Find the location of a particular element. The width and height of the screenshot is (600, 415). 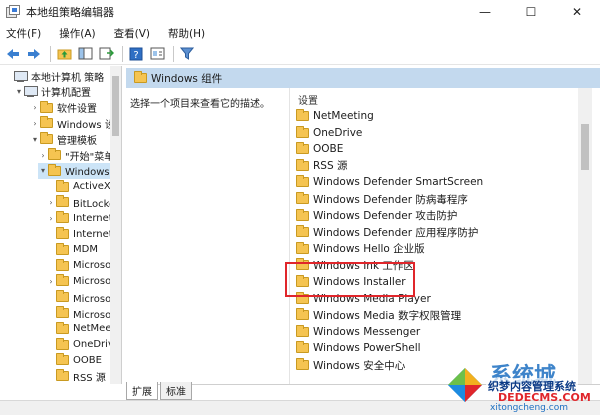

tree-item-label: 软件设置 is located at coordinates (77, 110).